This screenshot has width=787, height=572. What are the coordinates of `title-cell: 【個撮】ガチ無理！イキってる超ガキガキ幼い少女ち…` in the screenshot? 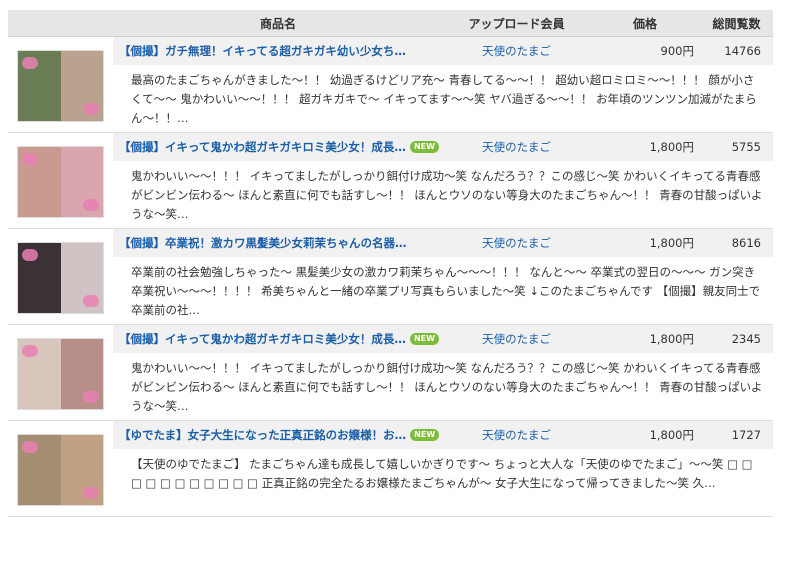 It's located at (278, 50).